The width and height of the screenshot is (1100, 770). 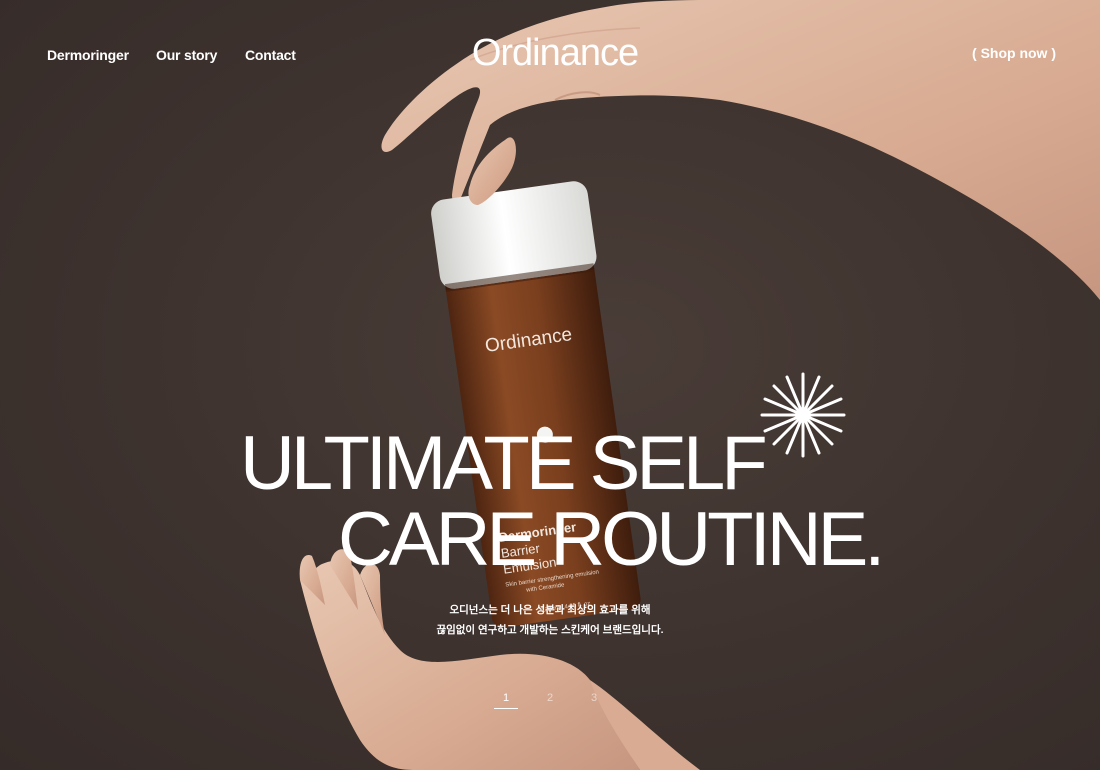 What do you see at coordinates (611, 539) in the screenshot?
I see `hero-headline-line-2: CARE ROUTINE.` at bounding box center [611, 539].